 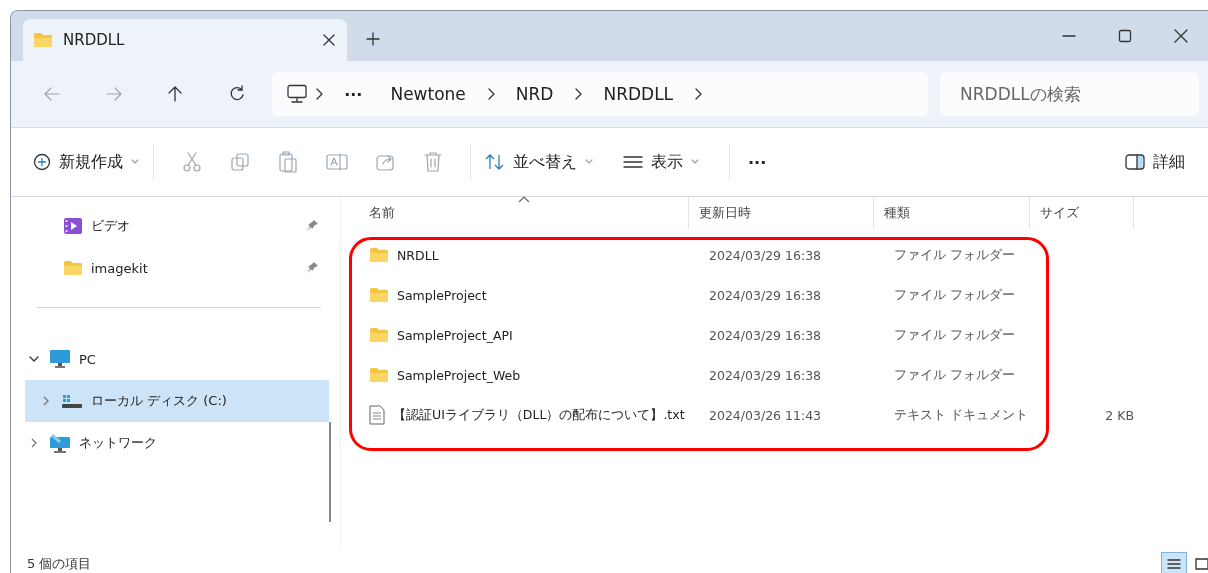 I want to click on paste-icon, so click(x=288, y=162).